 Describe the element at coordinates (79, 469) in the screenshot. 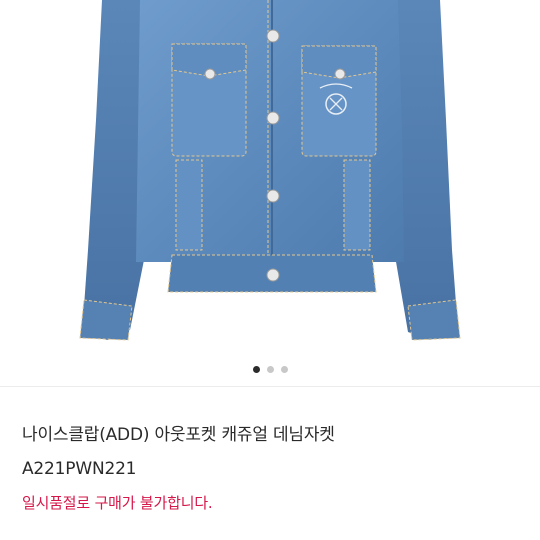

I see `product-code: A221PWN221` at that location.